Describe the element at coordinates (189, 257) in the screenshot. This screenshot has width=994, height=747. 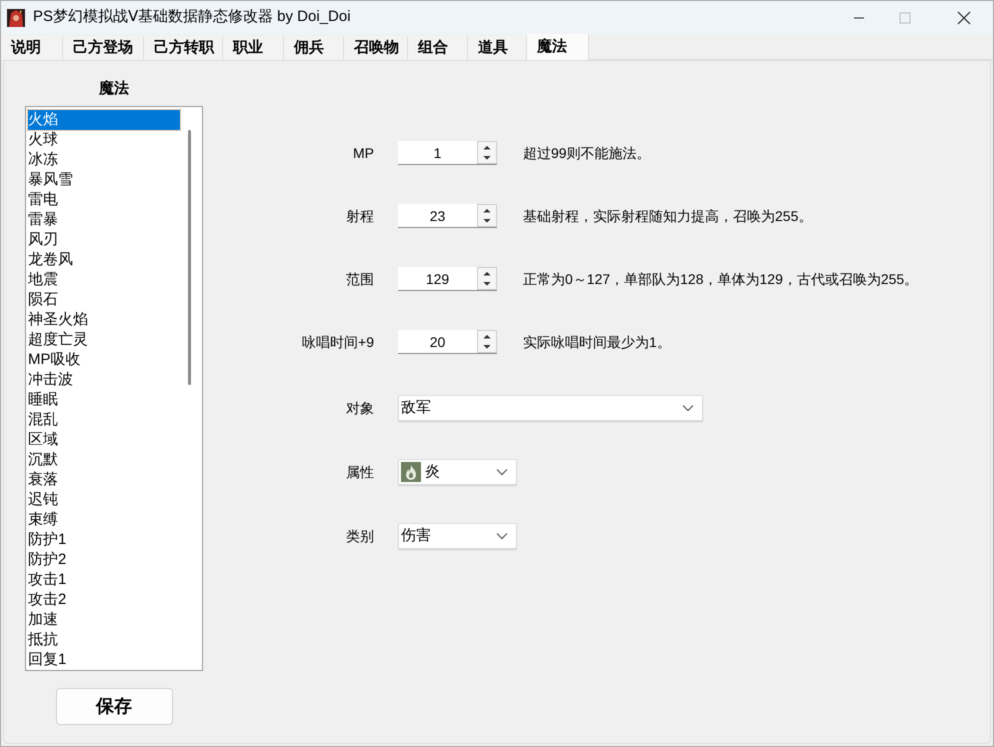
I see `scrollbar` at that location.